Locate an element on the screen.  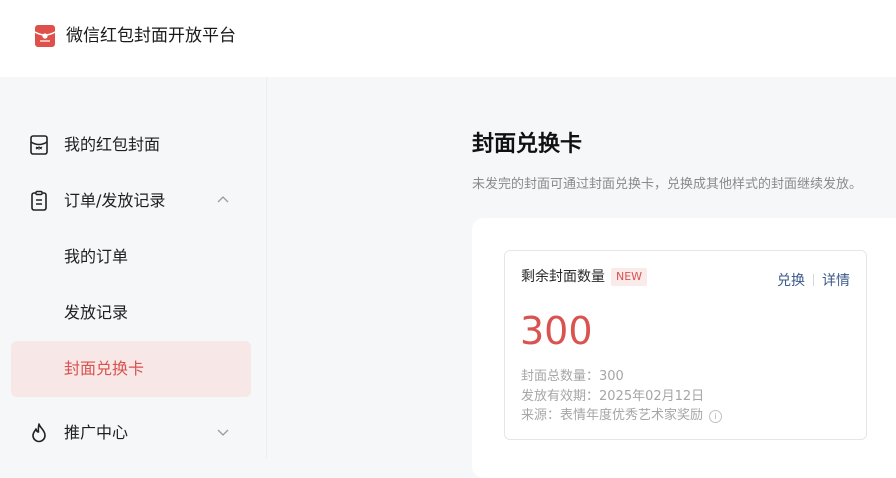
app-title: 微信红包封面开放平台 is located at coordinates (151, 36).